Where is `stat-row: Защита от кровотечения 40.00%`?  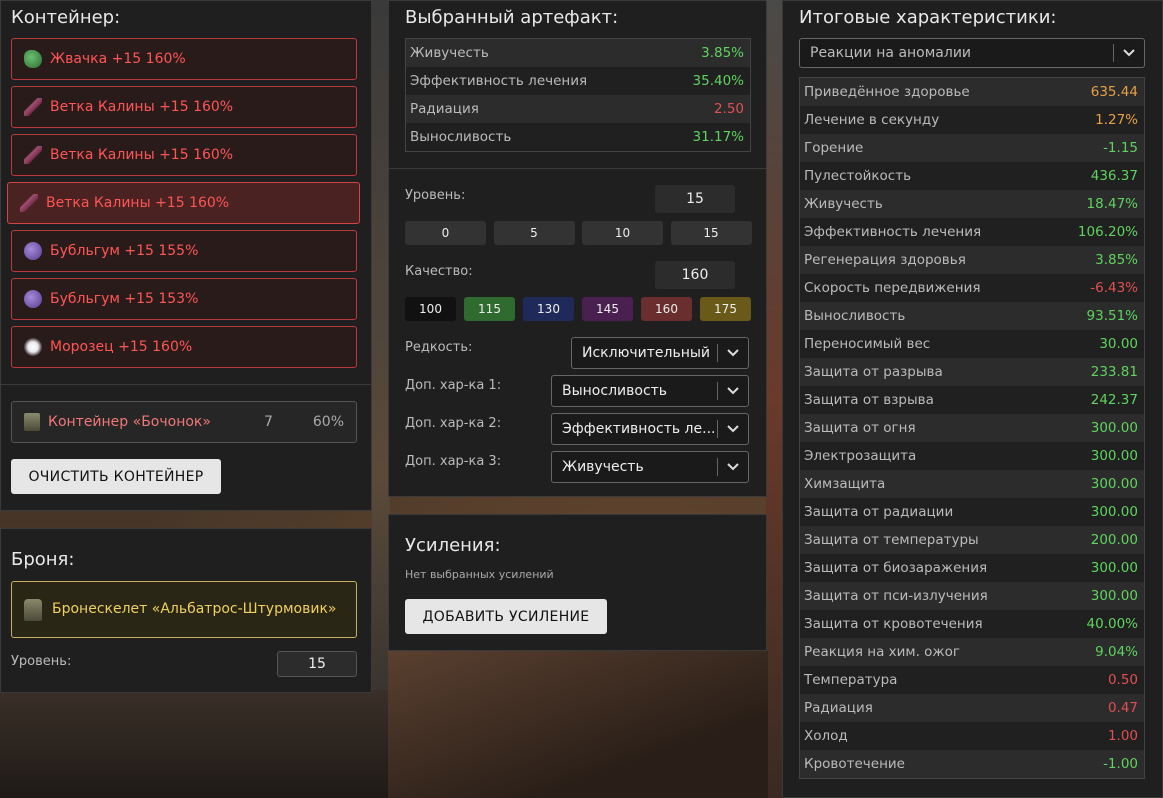 stat-row: Защита от кровотечения 40.00% is located at coordinates (972, 624).